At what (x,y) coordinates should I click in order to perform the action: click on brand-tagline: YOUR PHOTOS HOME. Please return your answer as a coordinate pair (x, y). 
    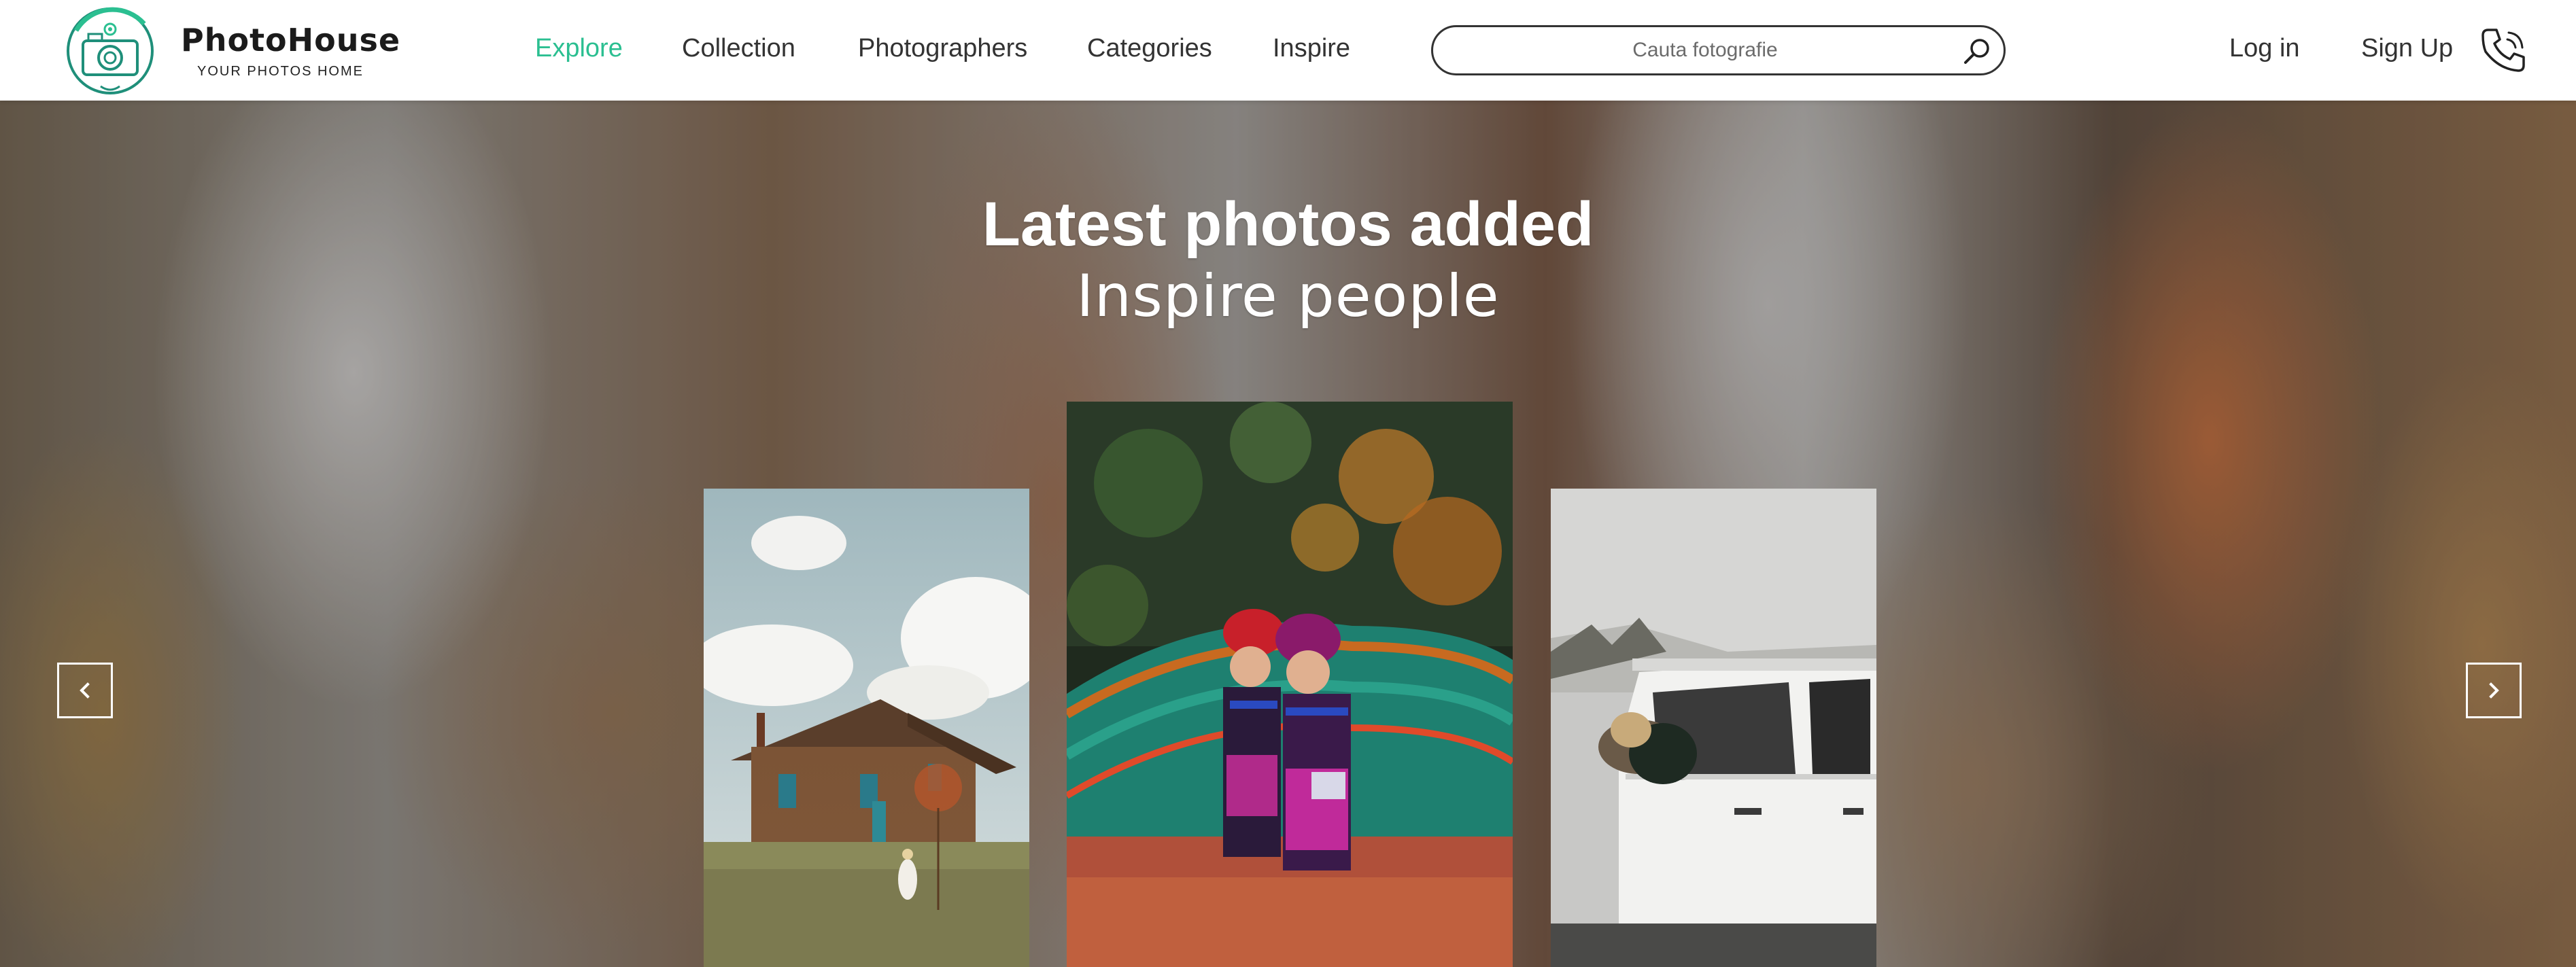
    Looking at the image, I should click on (280, 71).